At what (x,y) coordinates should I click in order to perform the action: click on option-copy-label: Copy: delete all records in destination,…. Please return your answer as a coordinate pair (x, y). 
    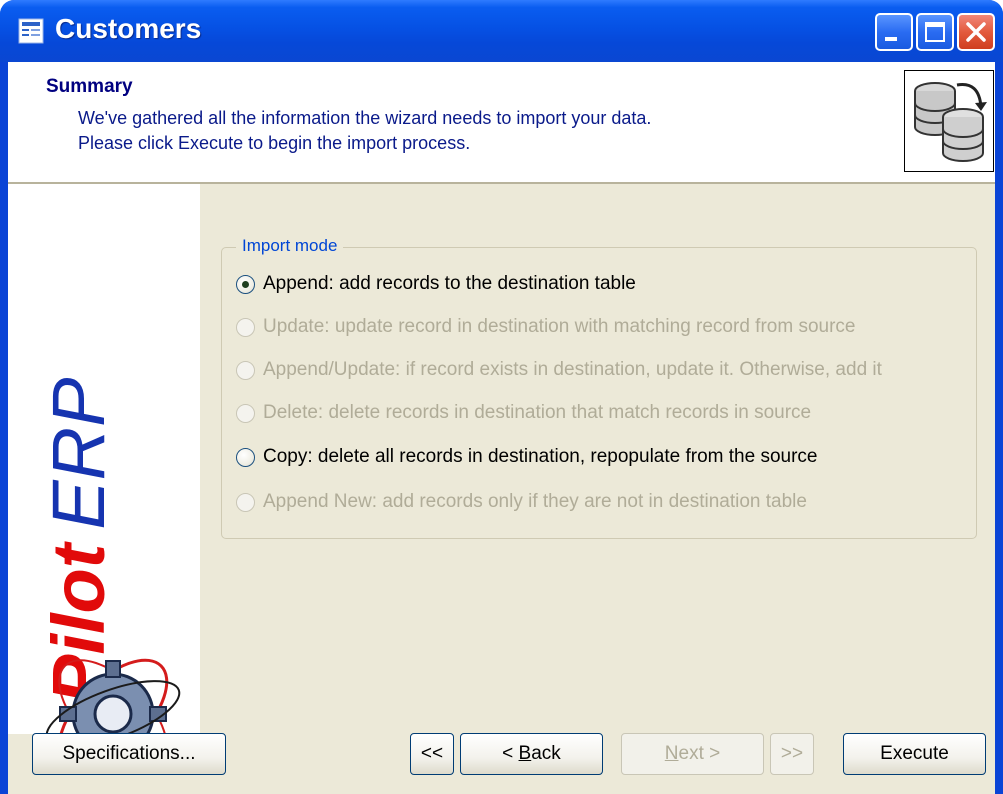
    Looking at the image, I should click on (540, 456).